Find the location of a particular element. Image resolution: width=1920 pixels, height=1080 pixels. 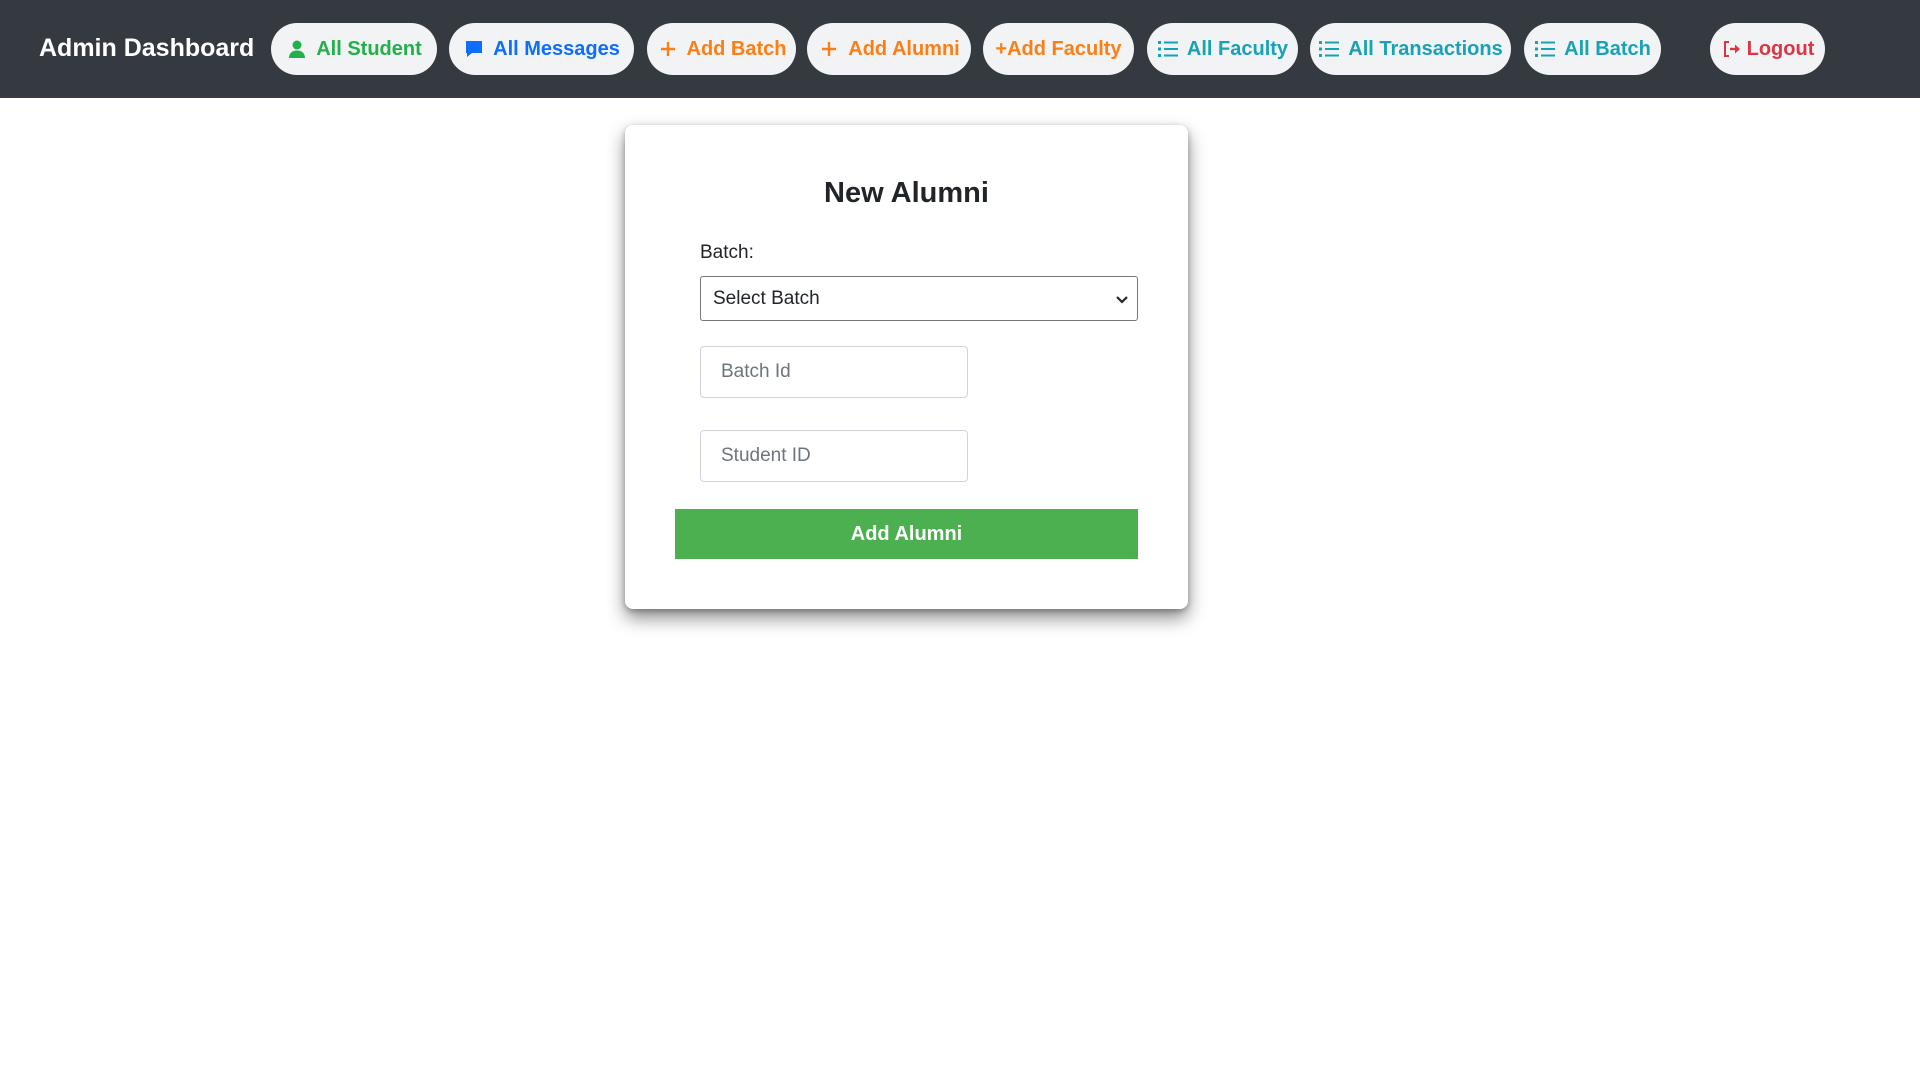

student-id-input is located at coordinates (834, 456).